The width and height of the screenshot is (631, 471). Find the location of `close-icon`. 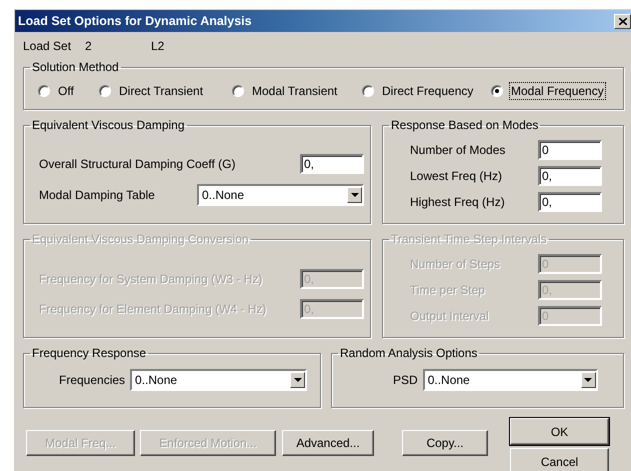

close-icon is located at coordinates (622, 21).